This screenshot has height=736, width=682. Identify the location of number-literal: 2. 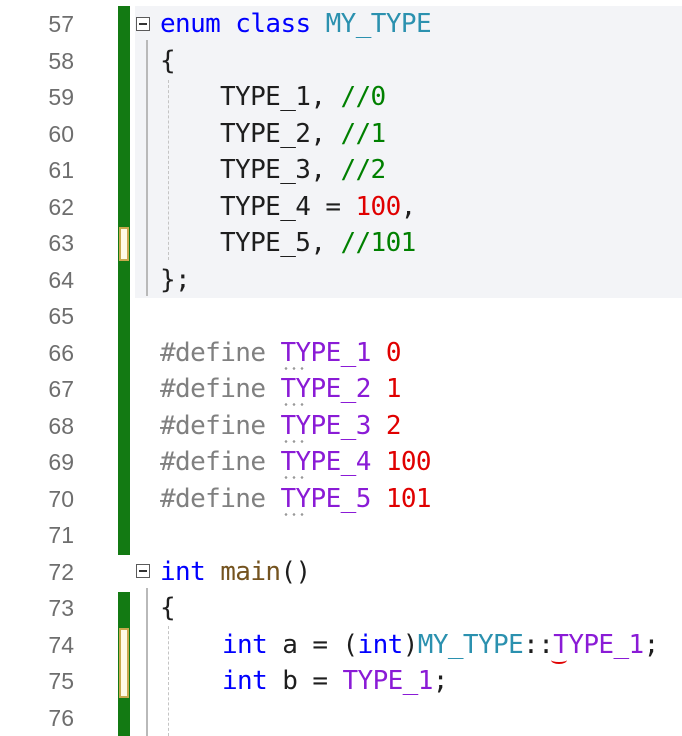
(393, 425).